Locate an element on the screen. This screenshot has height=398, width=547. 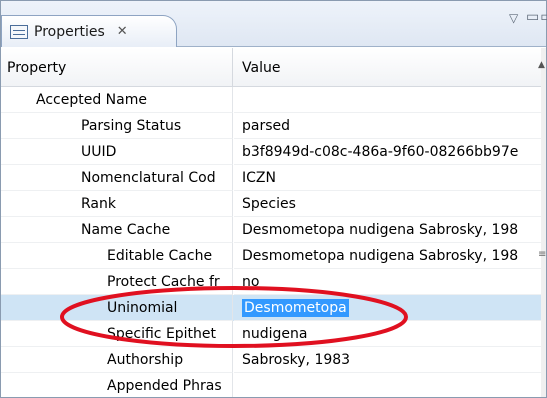
table-row: Authorship Sabrosky, 1983 is located at coordinates (271, 360).